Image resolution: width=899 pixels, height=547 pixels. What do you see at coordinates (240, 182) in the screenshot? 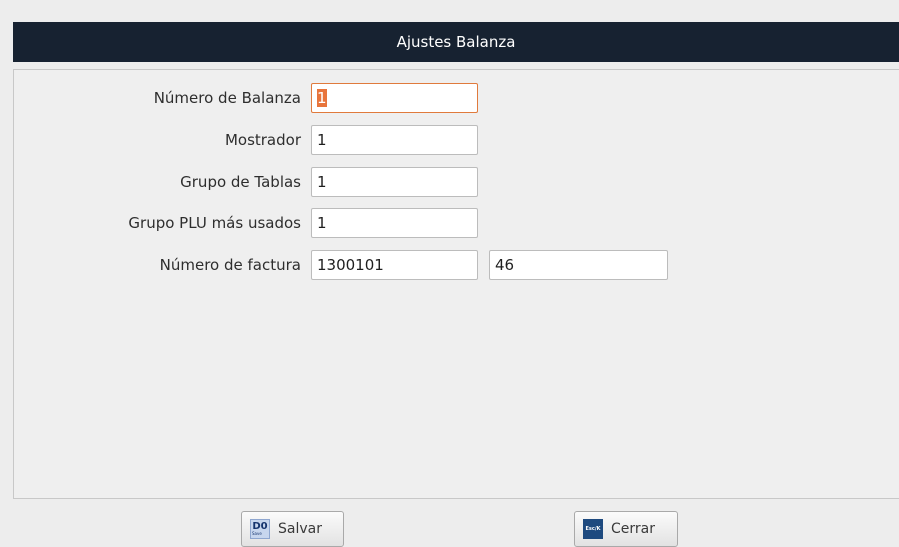
I see `table-group-label: Grupo de Tablas` at bounding box center [240, 182].